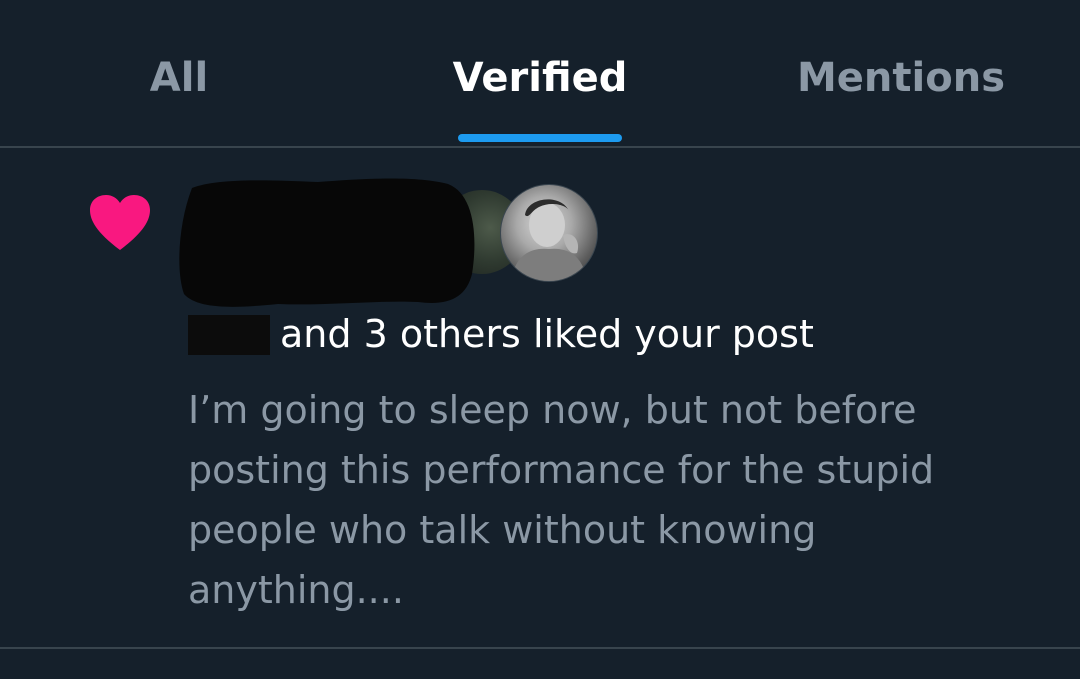  I want to click on liked-text: and 3 others liked your post, so click(547, 334).